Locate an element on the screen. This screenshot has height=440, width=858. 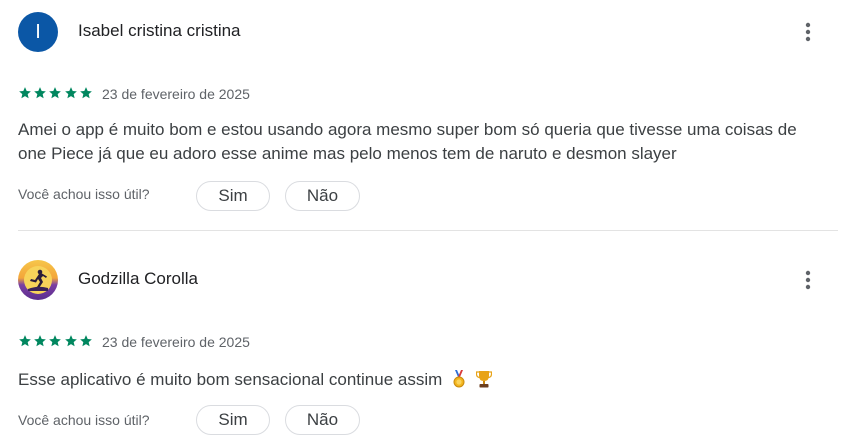
surfer-sunset-avatar is located at coordinates (38, 280).